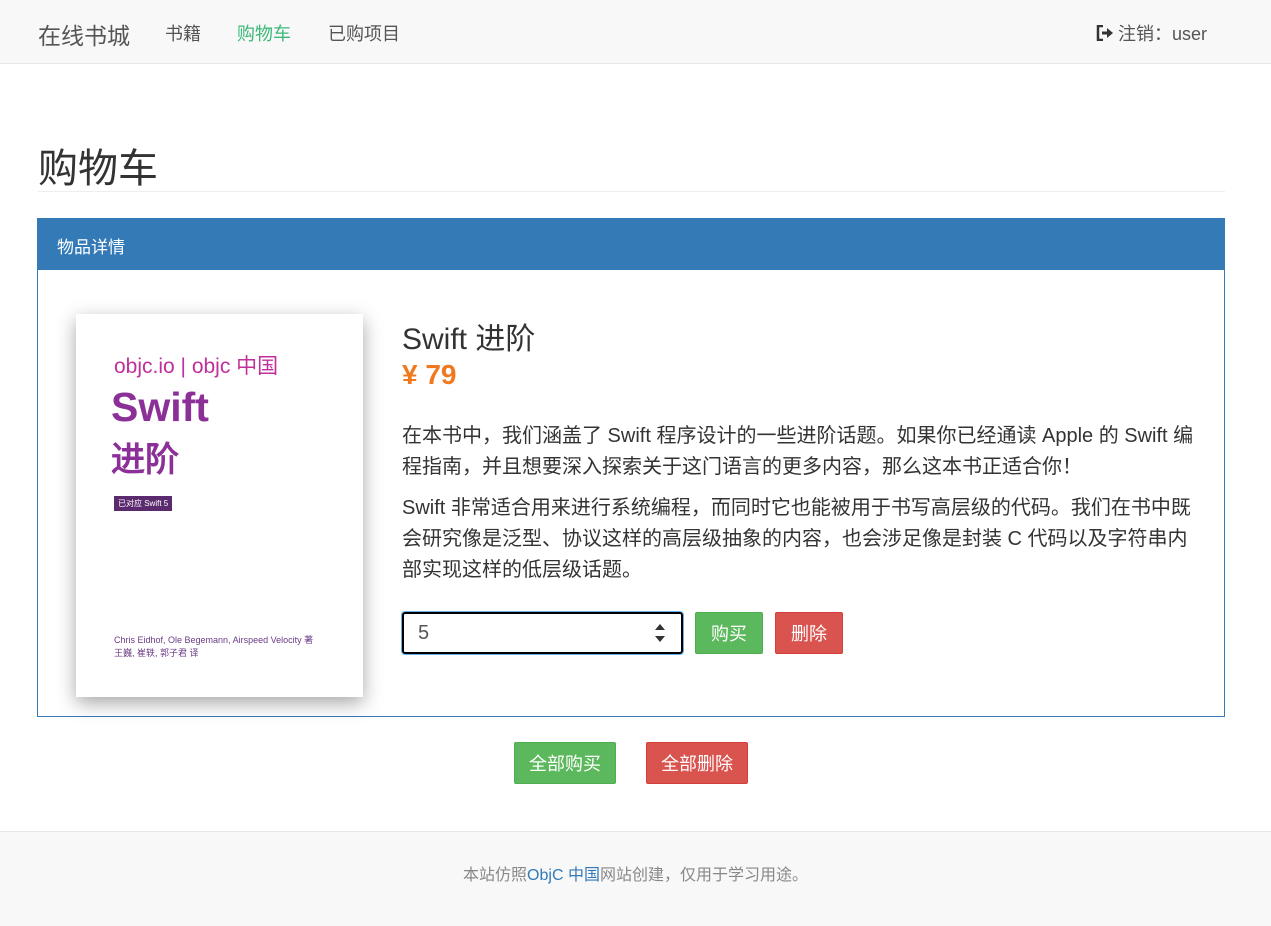 The image size is (1271, 926). I want to click on logout-icon, so click(1104, 33).